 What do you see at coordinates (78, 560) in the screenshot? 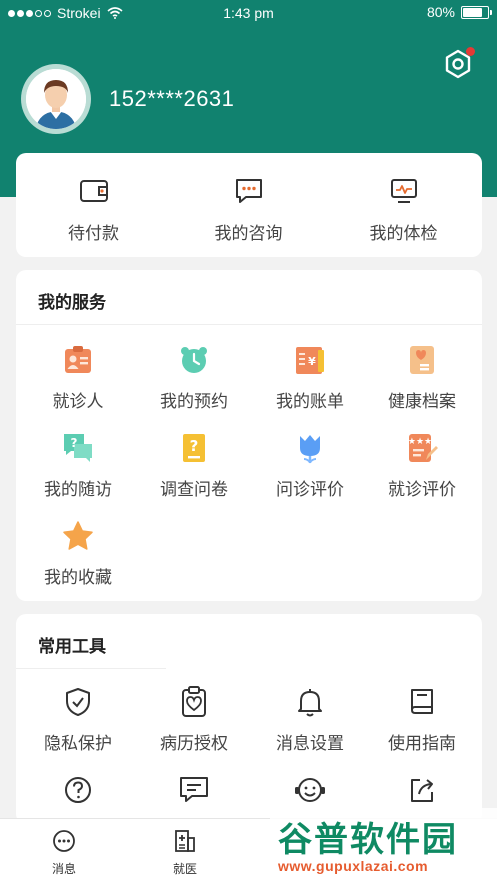
I see `service-favorites: 我的收藏` at bounding box center [78, 560].